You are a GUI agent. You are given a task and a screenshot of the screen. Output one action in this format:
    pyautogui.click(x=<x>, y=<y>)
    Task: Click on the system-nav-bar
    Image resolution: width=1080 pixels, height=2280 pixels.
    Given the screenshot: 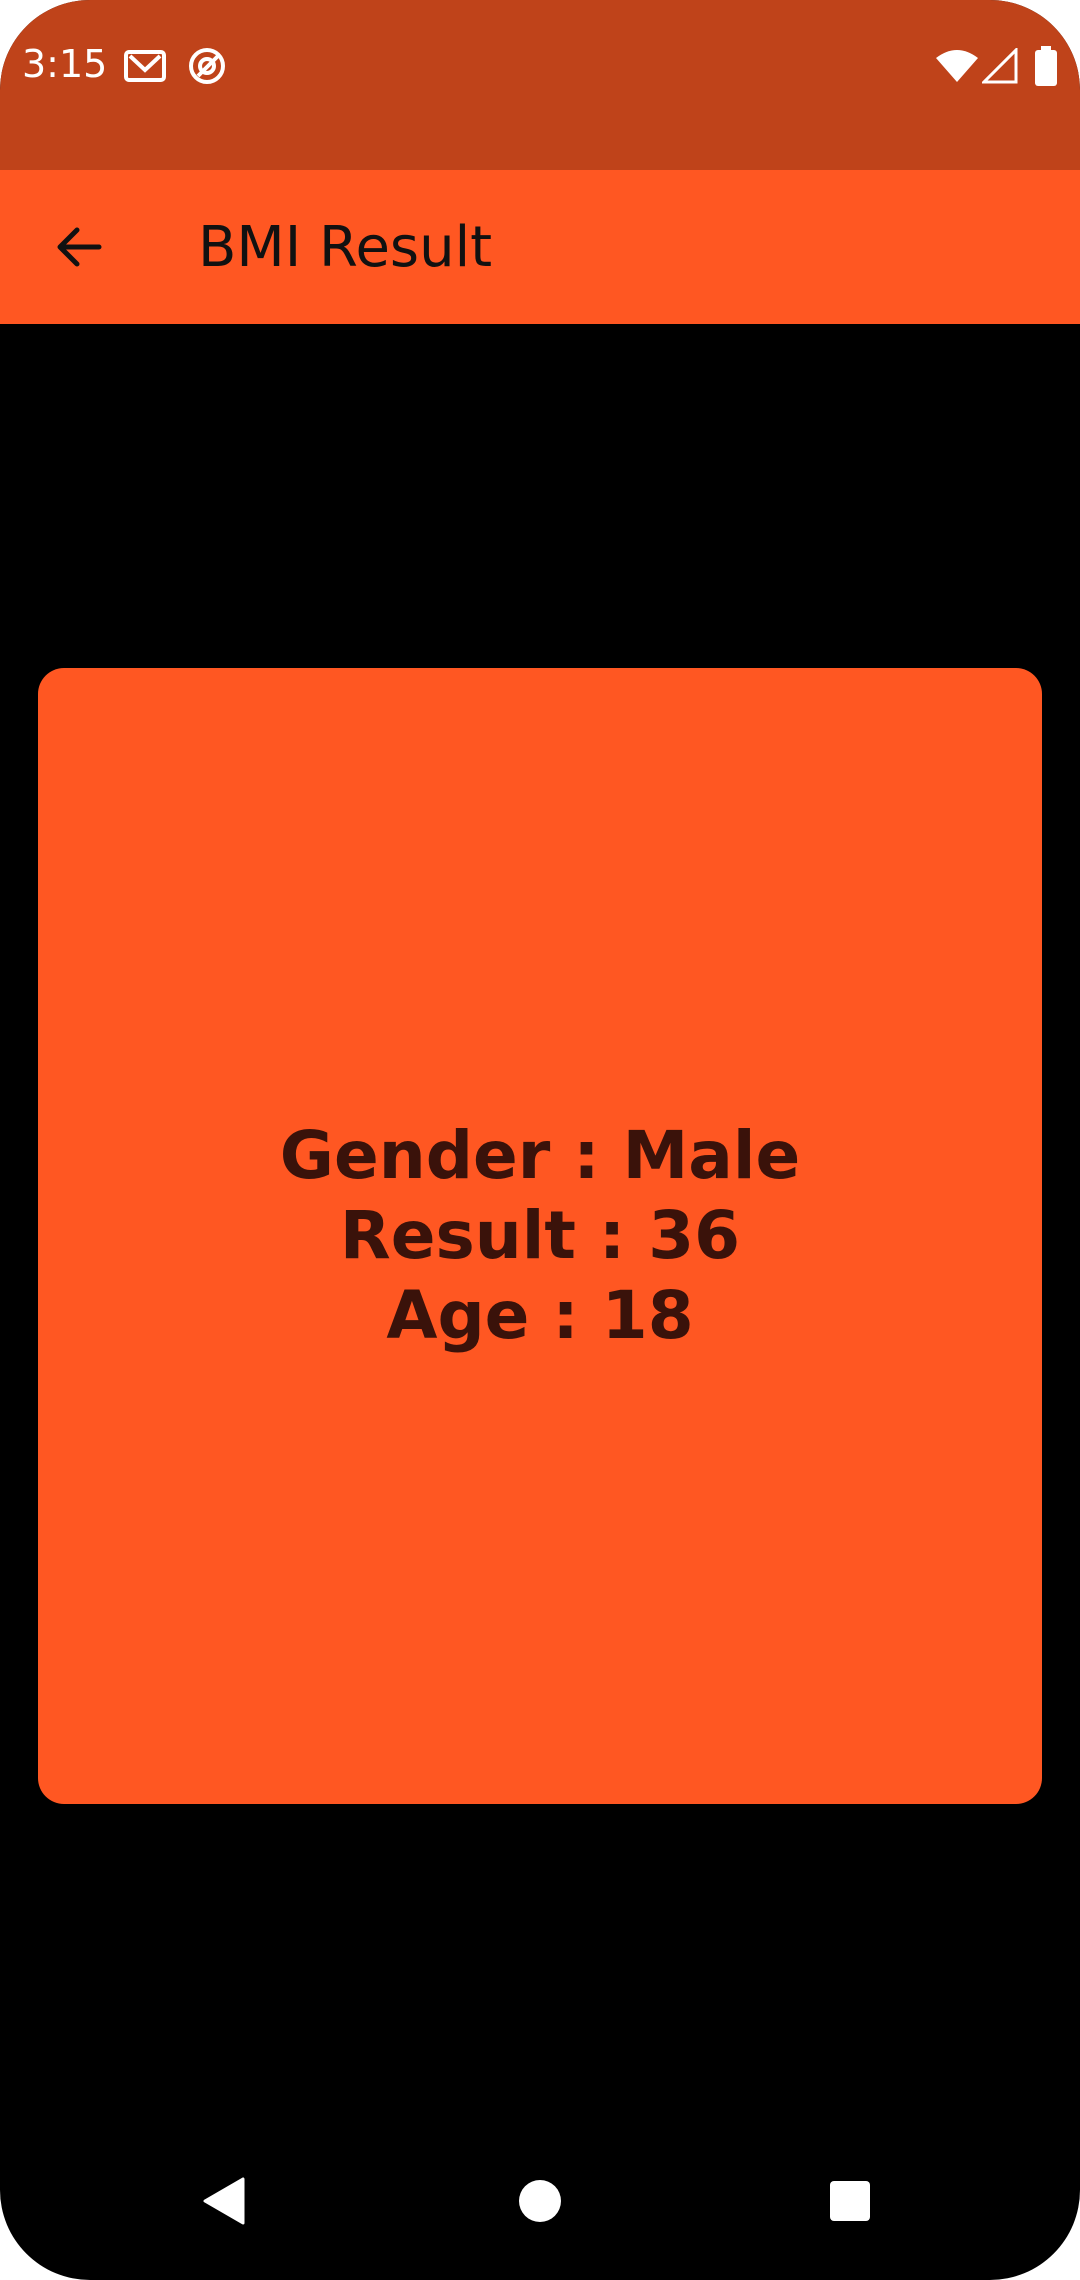 What is the action you would take?
    pyautogui.click(x=540, y=2205)
    